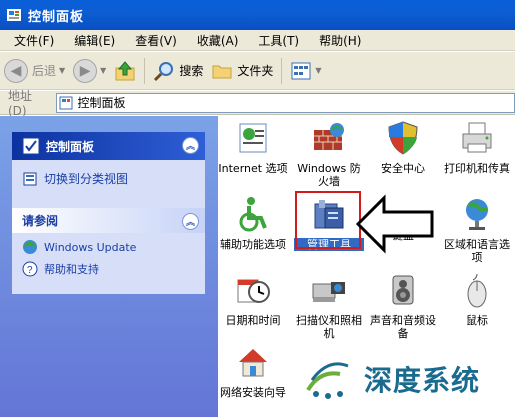 This screenshot has width=515, height=417. What do you see at coordinates (329, 136) in the screenshot?
I see `firewall-icon` at bounding box center [329, 136].